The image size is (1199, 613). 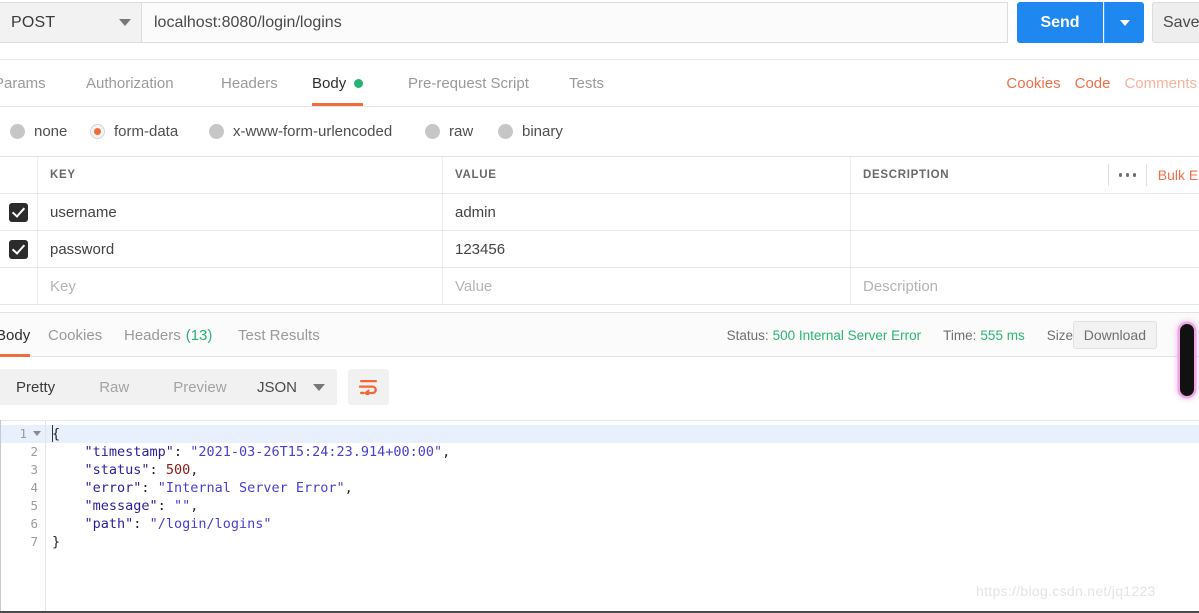 I want to click on code-line: "status": 500,, so click(x=622, y=470).